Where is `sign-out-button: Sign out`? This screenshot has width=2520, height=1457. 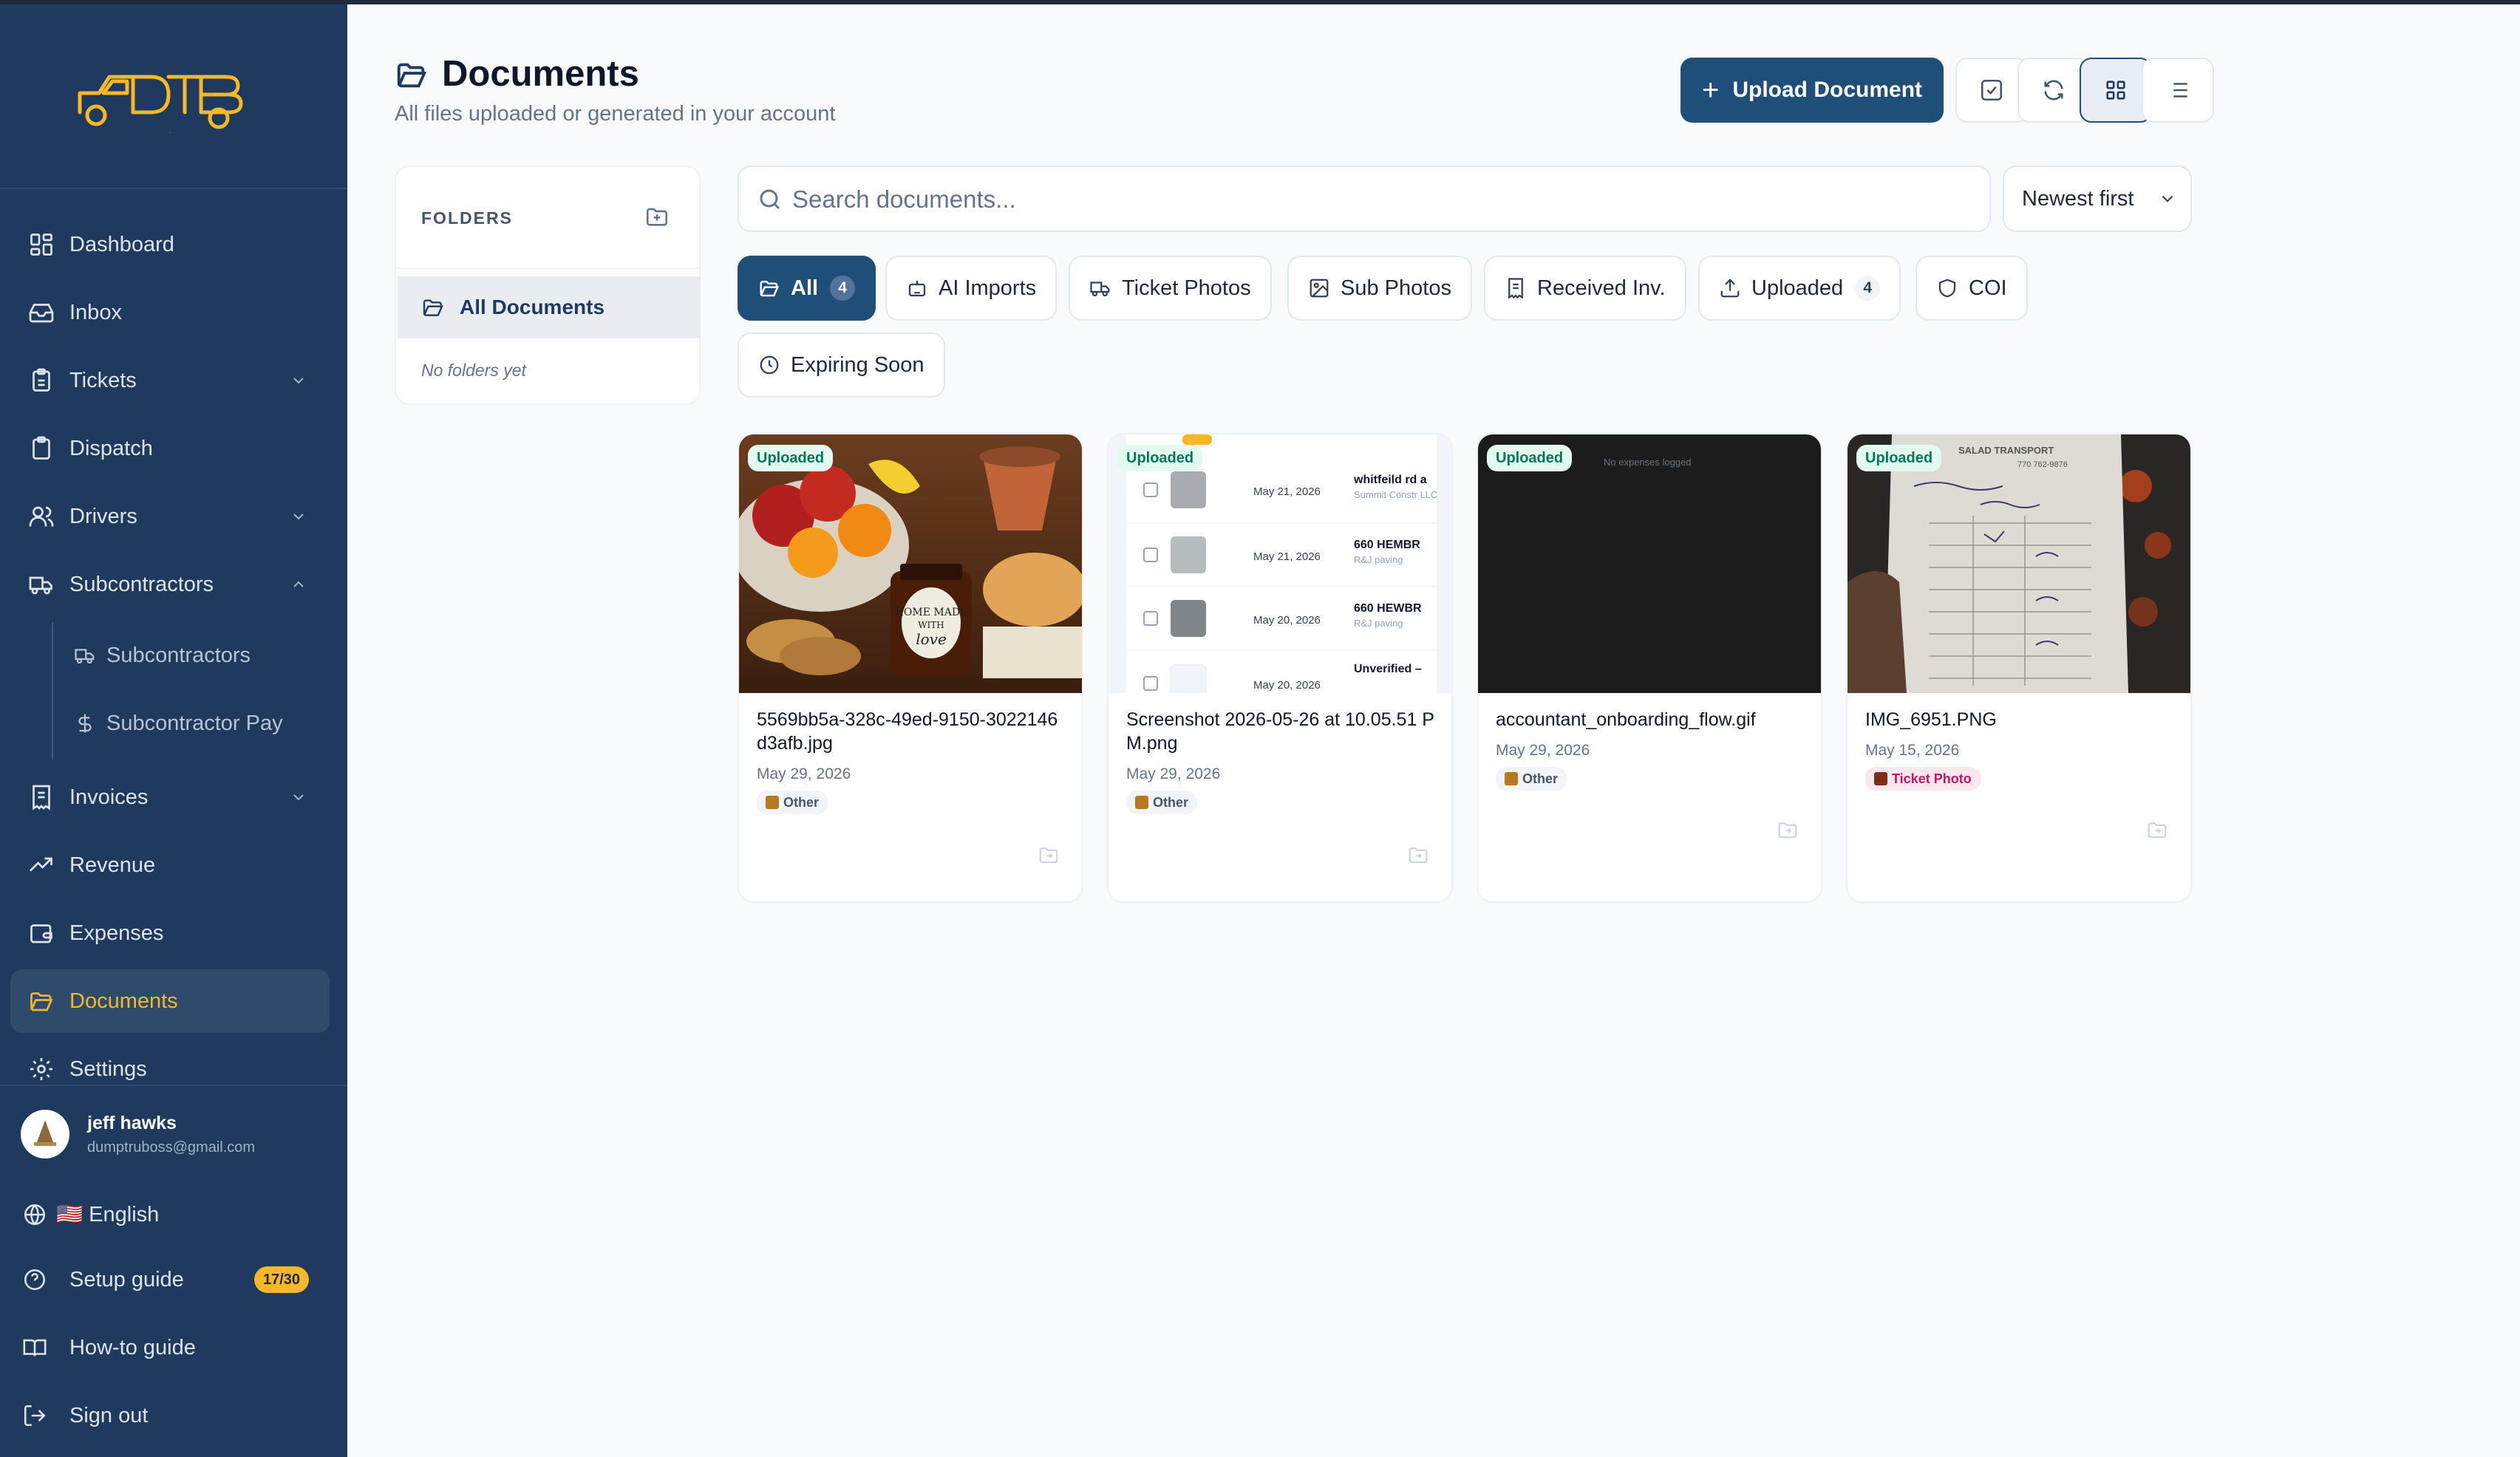
sign-out-button: Sign out is located at coordinates (174, 1415).